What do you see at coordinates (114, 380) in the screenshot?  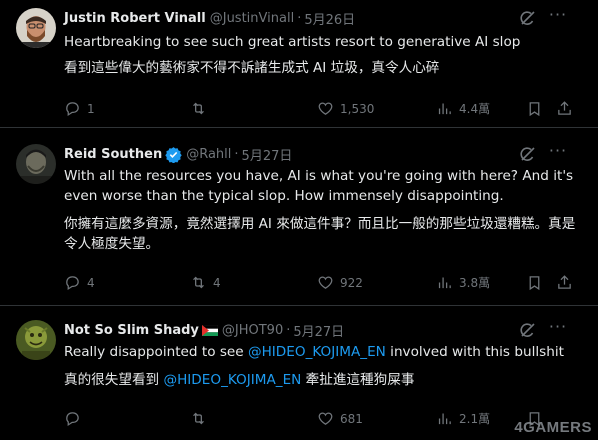 I see `text-segment: 真的很失望看到` at bounding box center [114, 380].